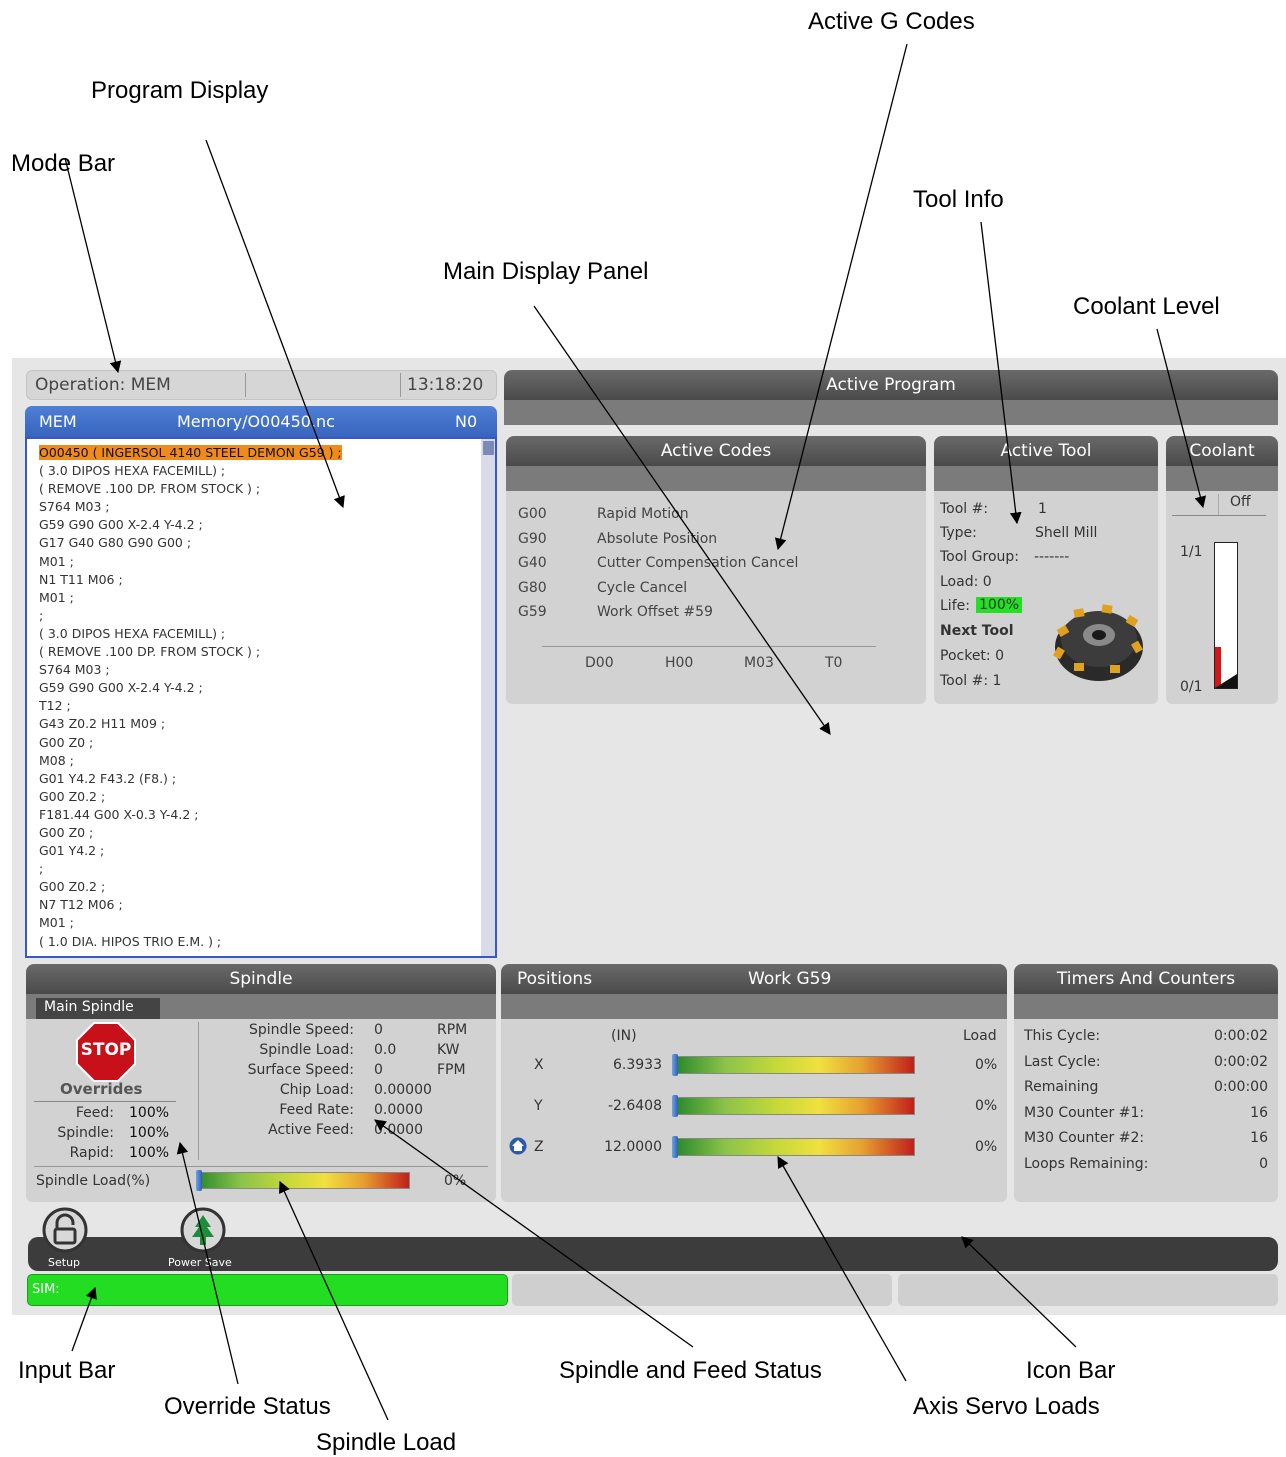 This screenshot has width=1286, height=1457. What do you see at coordinates (261, 905) in the screenshot?
I see `program-line: N7 T12 M06 ;` at bounding box center [261, 905].